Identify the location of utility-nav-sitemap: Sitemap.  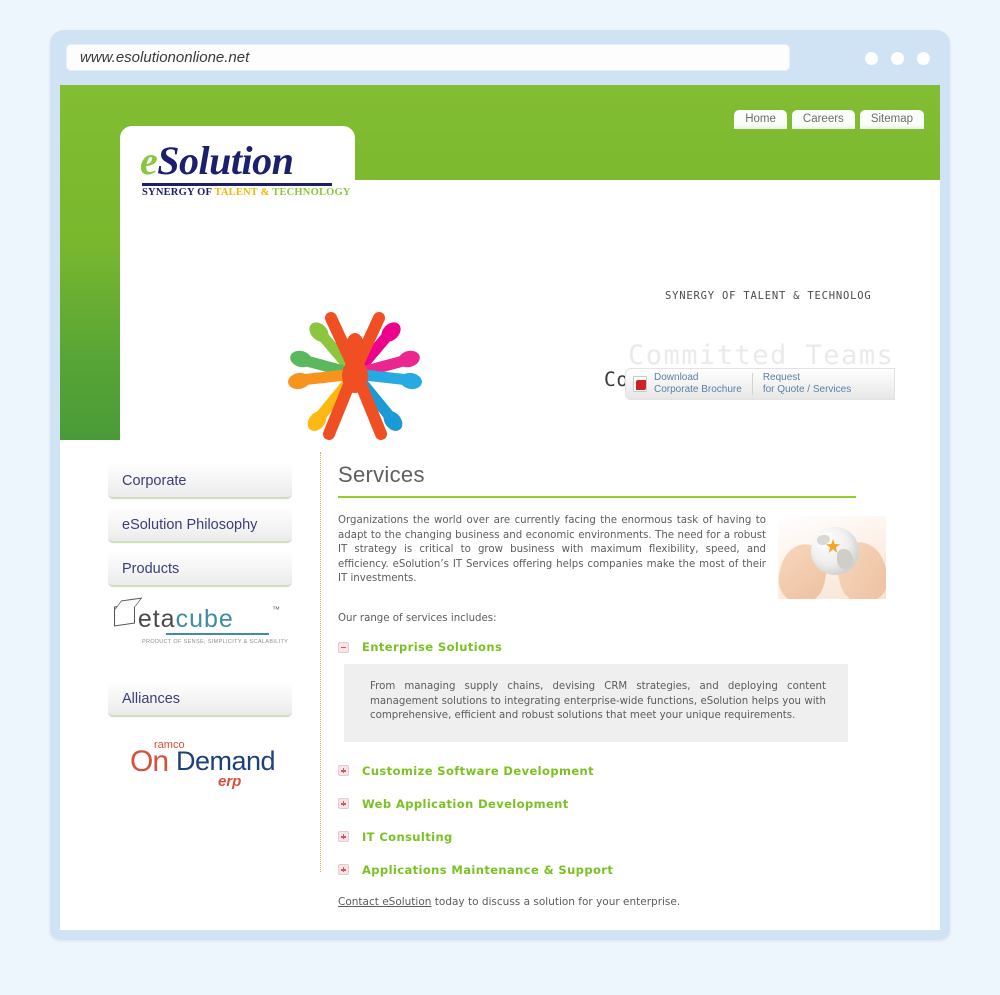
(891, 119).